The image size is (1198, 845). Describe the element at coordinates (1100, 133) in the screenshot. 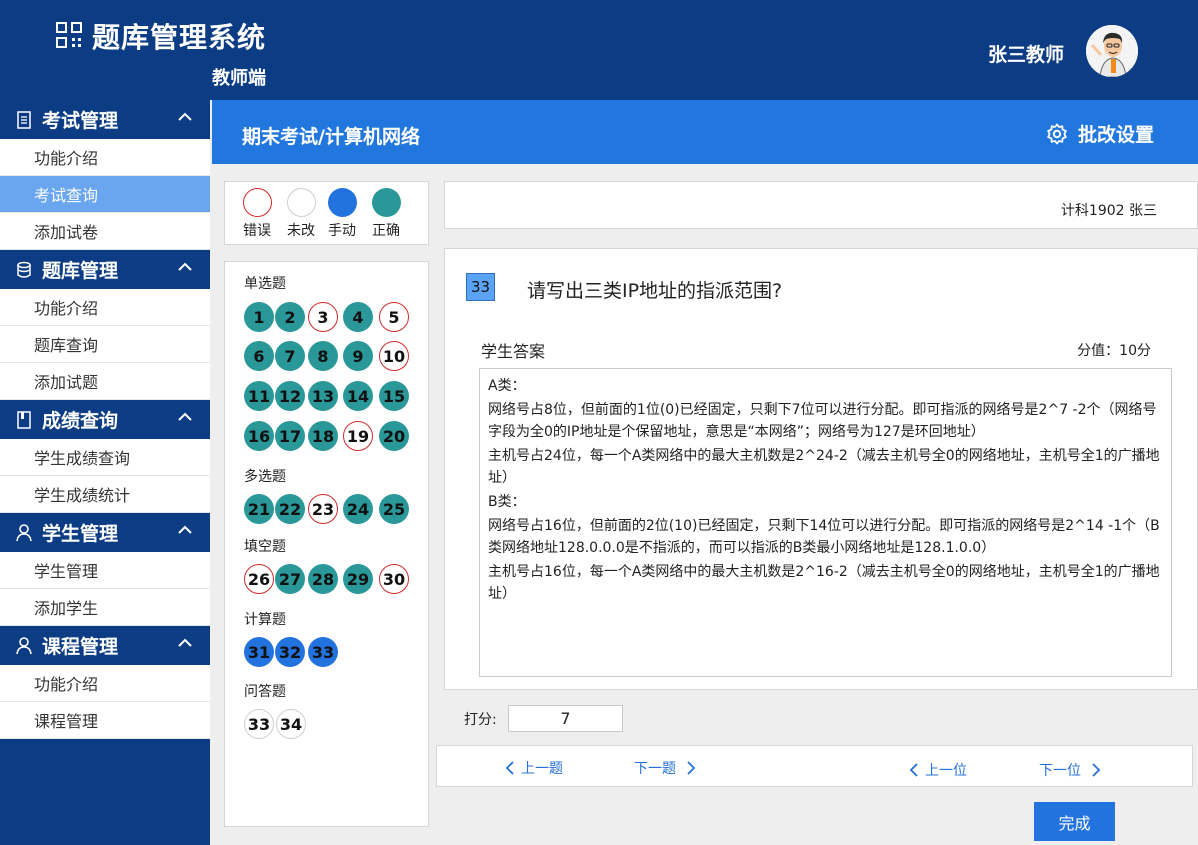

I see `grading-settings-button: 批改设置` at that location.